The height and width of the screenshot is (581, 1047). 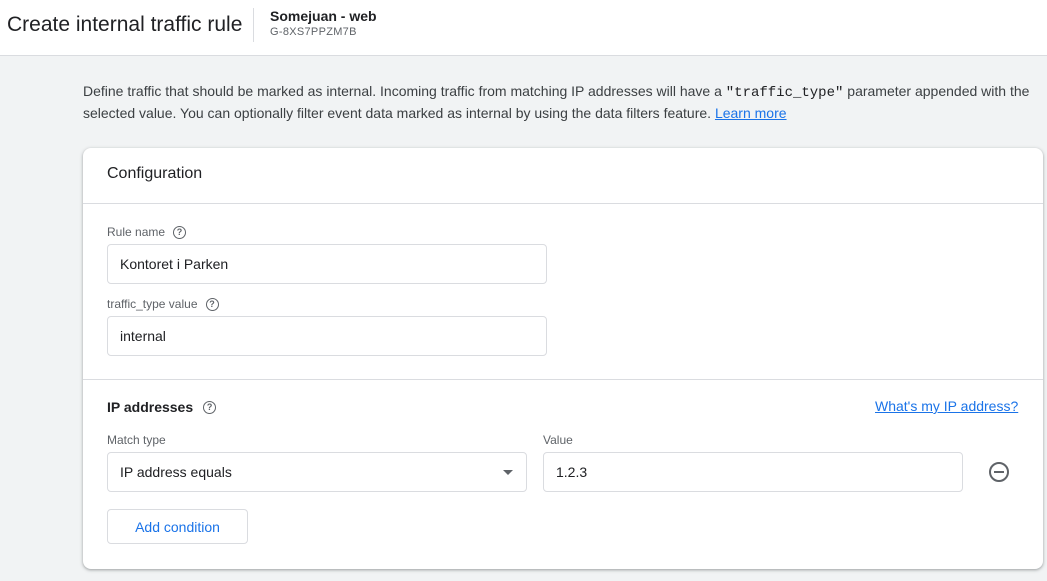 I want to click on traffic-type-input: internal, so click(x=327, y=336).